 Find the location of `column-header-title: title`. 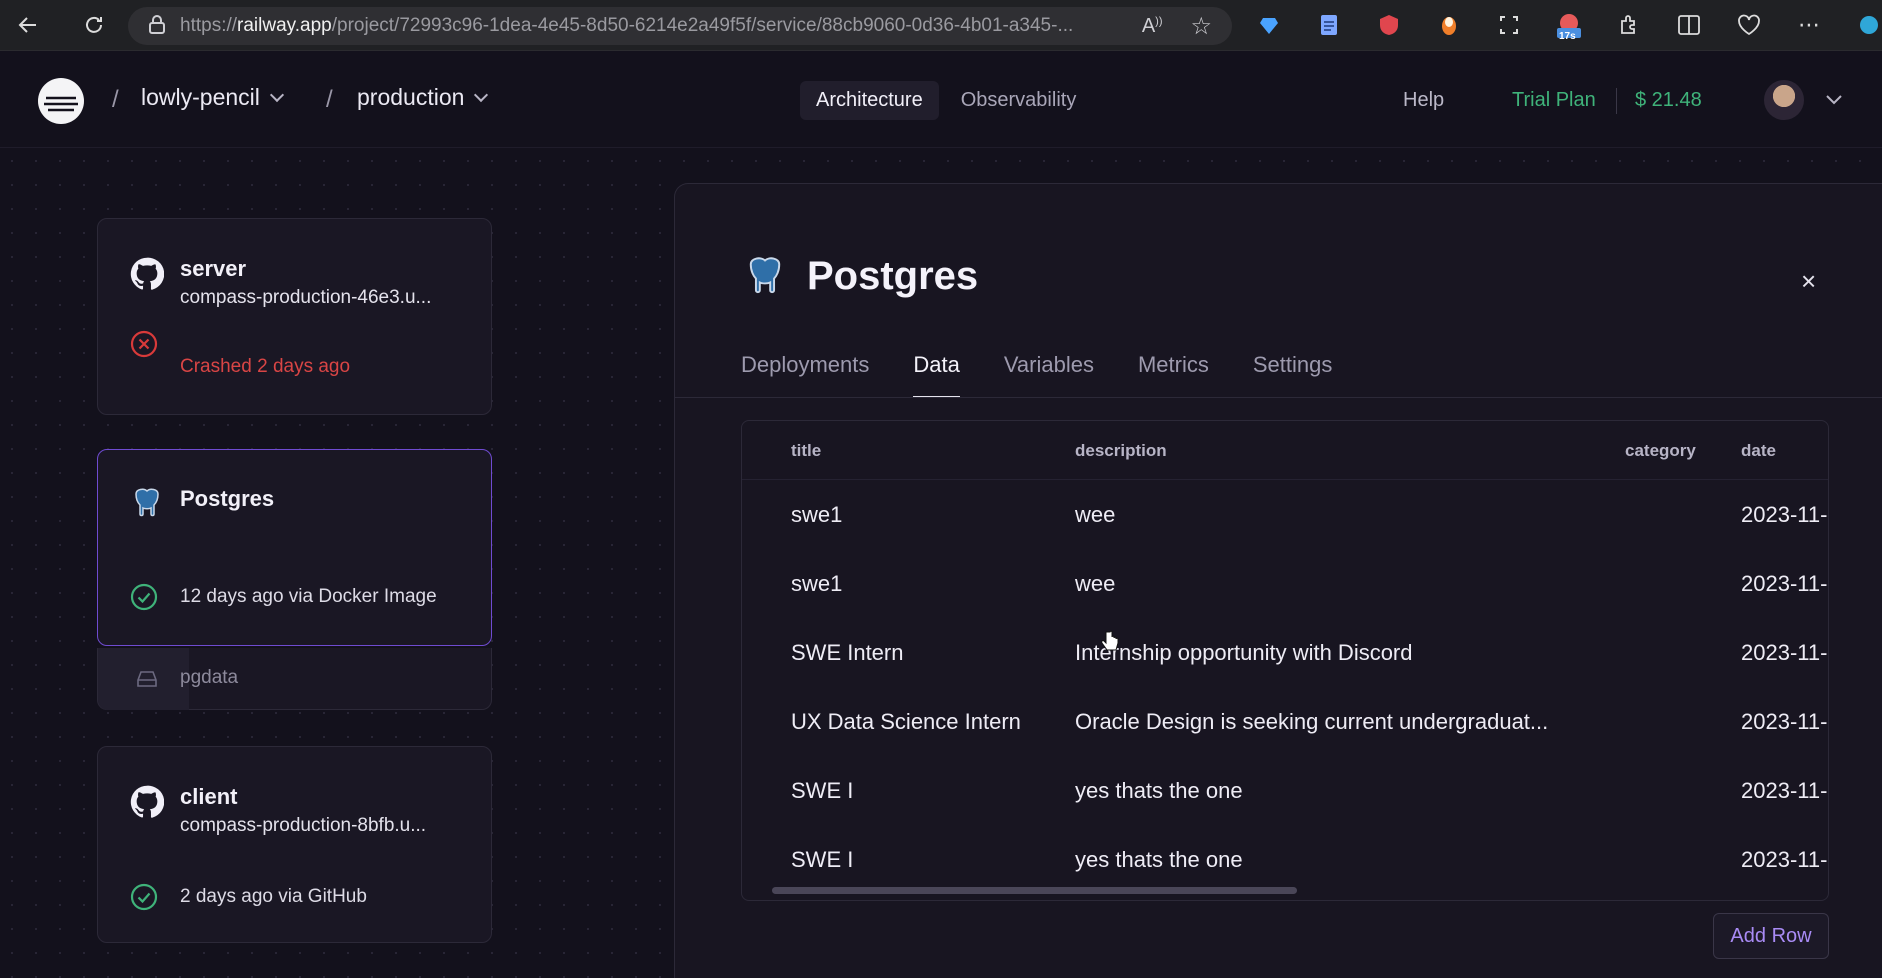

column-header-title: title is located at coordinates (806, 451).